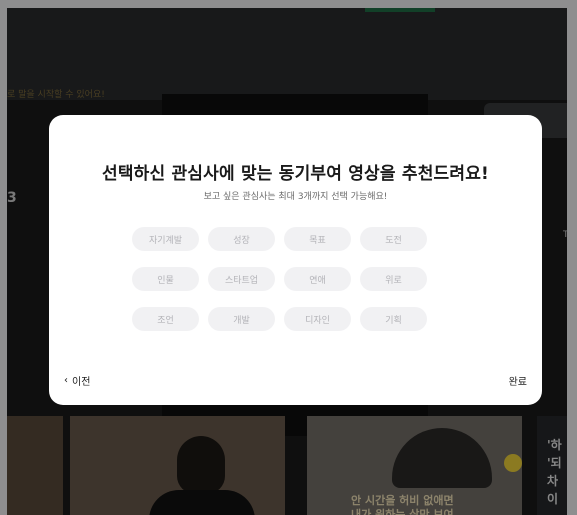  Describe the element at coordinates (165, 279) in the screenshot. I see `interest-chip: 인물` at that location.